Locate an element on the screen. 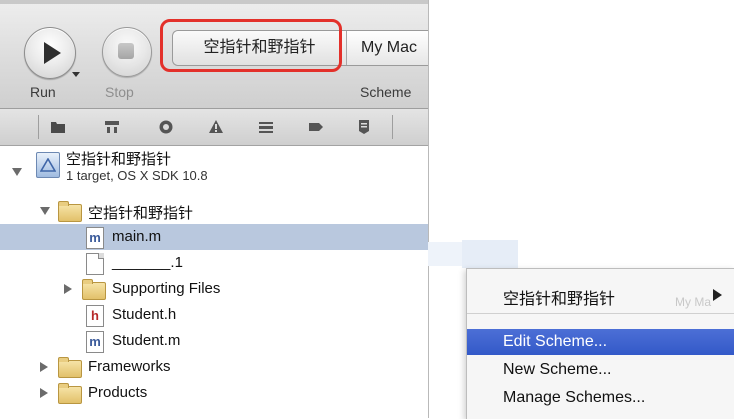  tree-item-label: _______.1 is located at coordinates (147, 262).